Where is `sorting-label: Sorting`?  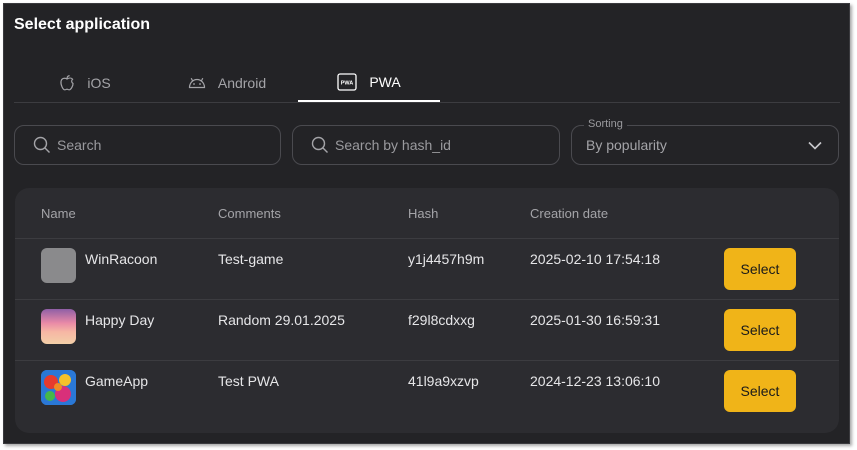 sorting-label: Sorting is located at coordinates (605, 124).